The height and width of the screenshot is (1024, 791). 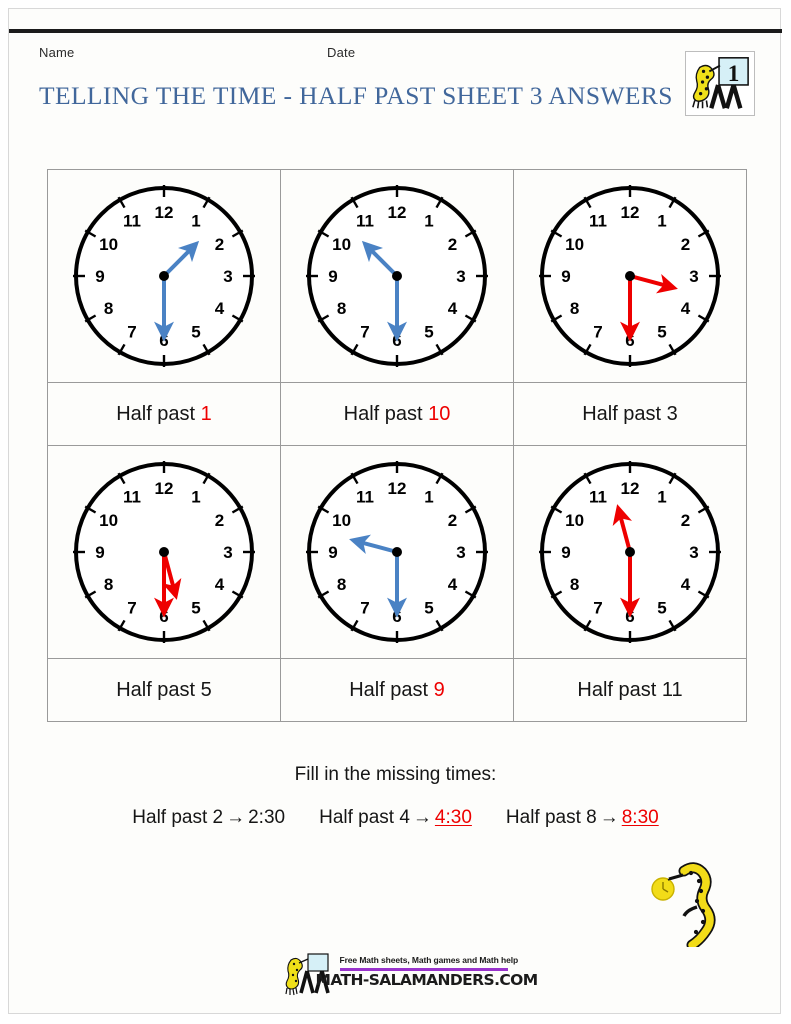 I want to click on fill-in-answer: 4:30, so click(x=453, y=817).